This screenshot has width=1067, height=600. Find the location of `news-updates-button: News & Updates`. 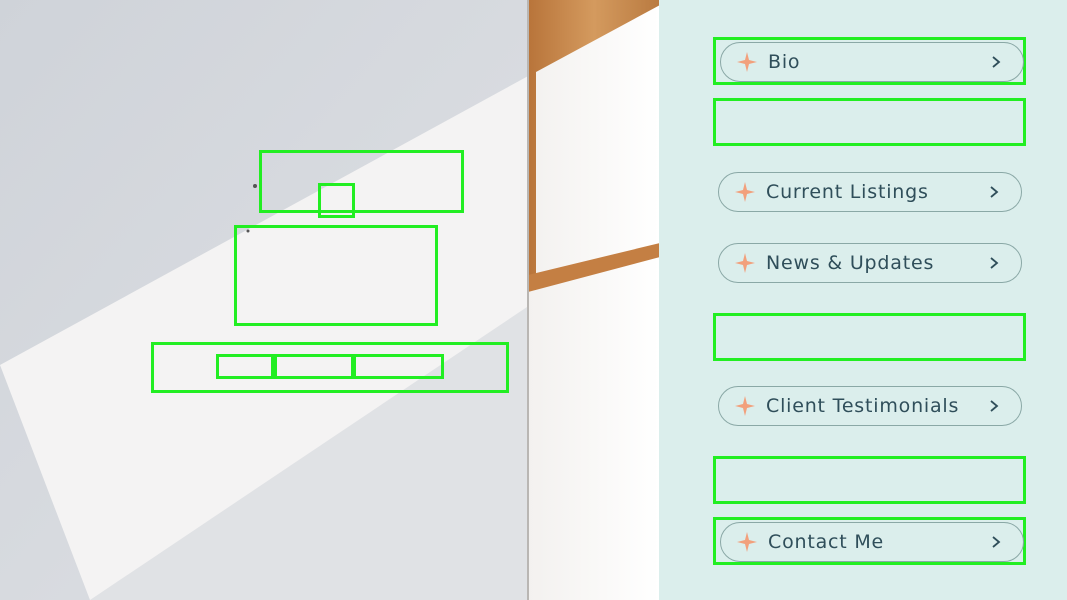

news-updates-button: News & Updates is located at coordinates (870, 263).